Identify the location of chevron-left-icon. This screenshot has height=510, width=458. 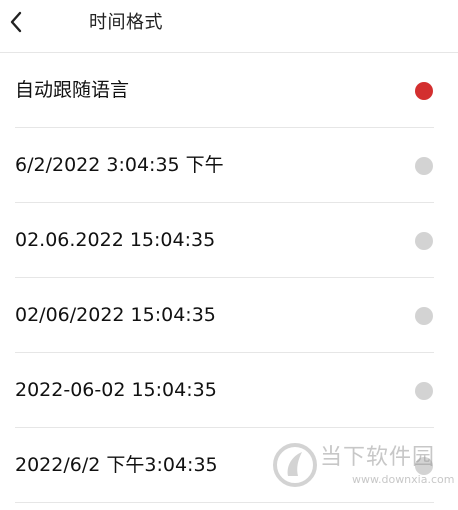
(16, 22).